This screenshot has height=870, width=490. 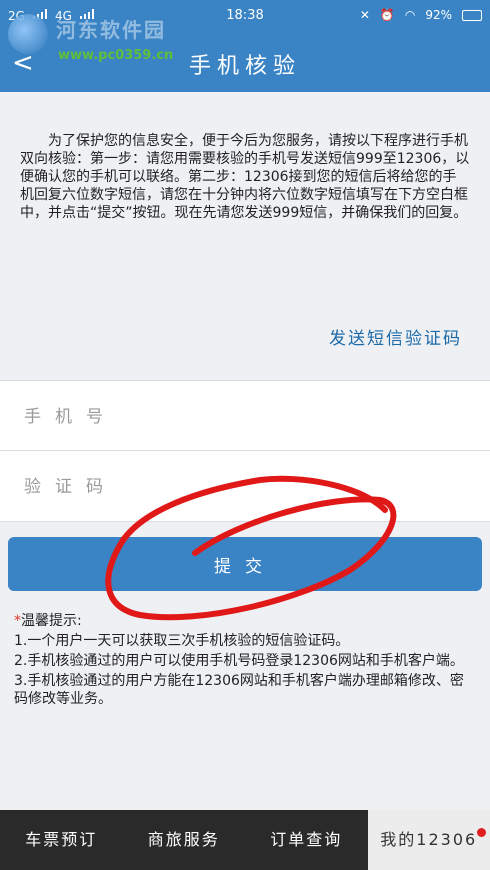 What do you see at coordinates (387, 15) in the screenshot?
I see `alarm-icon: ⏰` at bounding box center [387, 15].